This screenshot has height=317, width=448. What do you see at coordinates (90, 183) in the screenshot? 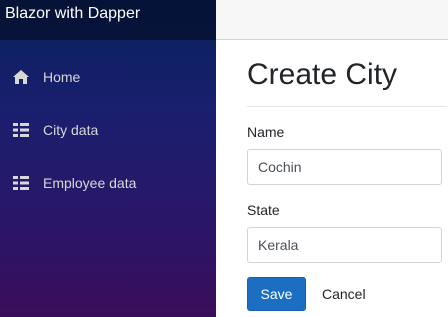
I see `sidebar-item-label: Employee data` at bounding box center [90, 183].